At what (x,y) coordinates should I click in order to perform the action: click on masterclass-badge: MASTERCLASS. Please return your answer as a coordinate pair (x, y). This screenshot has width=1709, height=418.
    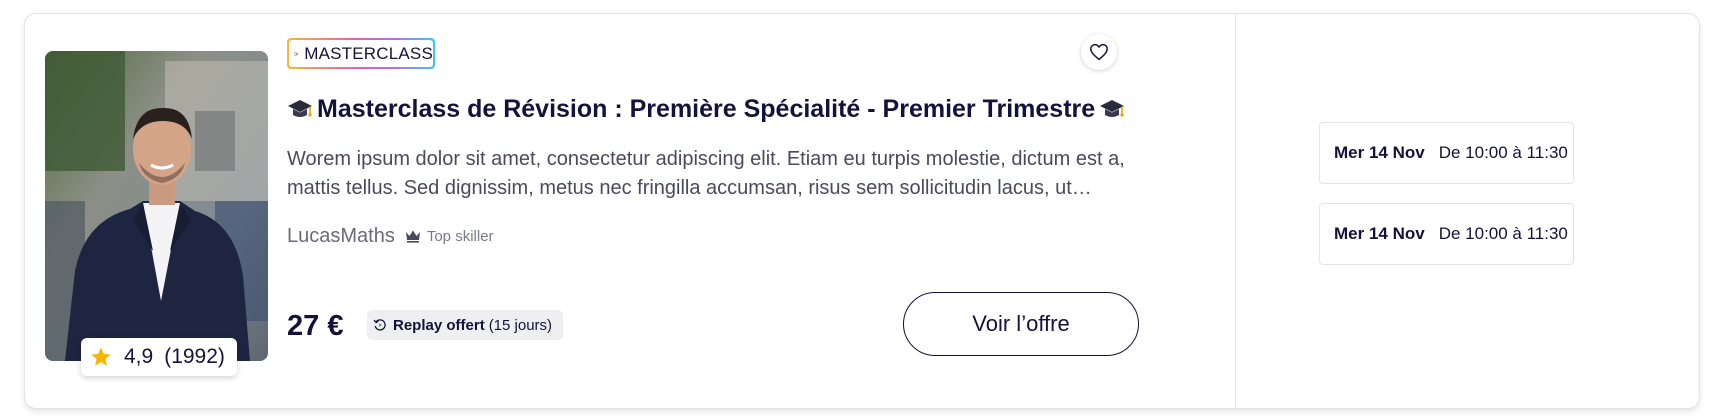
    Looking at the image, I should click on (361, 53).